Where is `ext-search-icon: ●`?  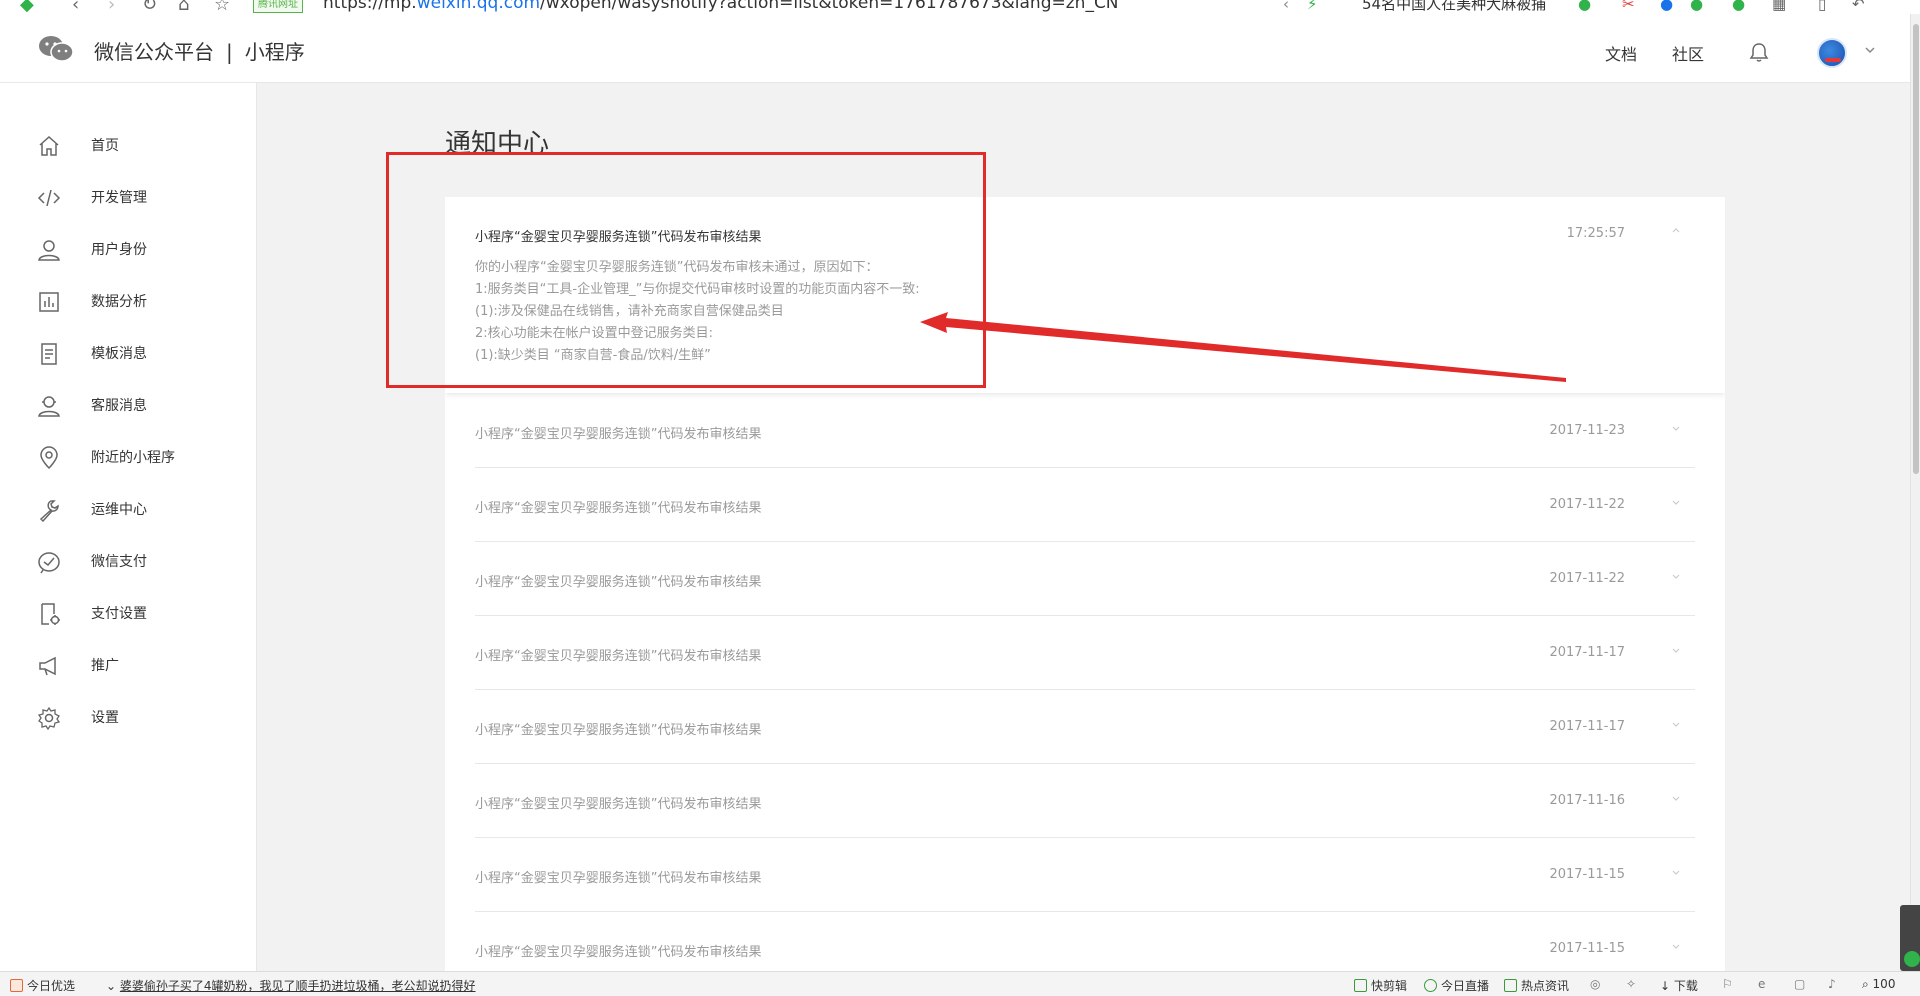
ext-search-icon: ● is located at coordinates (1666, 6).